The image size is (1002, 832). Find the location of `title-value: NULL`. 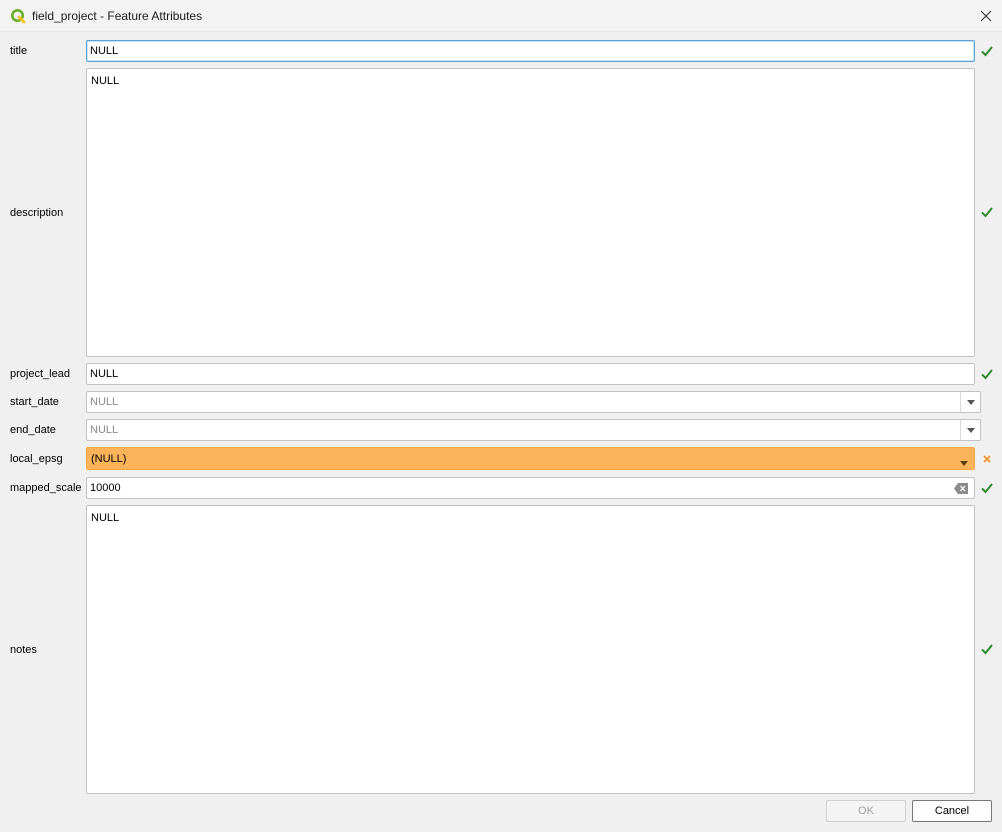

title-value: NULL is located at coordinates (104, 51).